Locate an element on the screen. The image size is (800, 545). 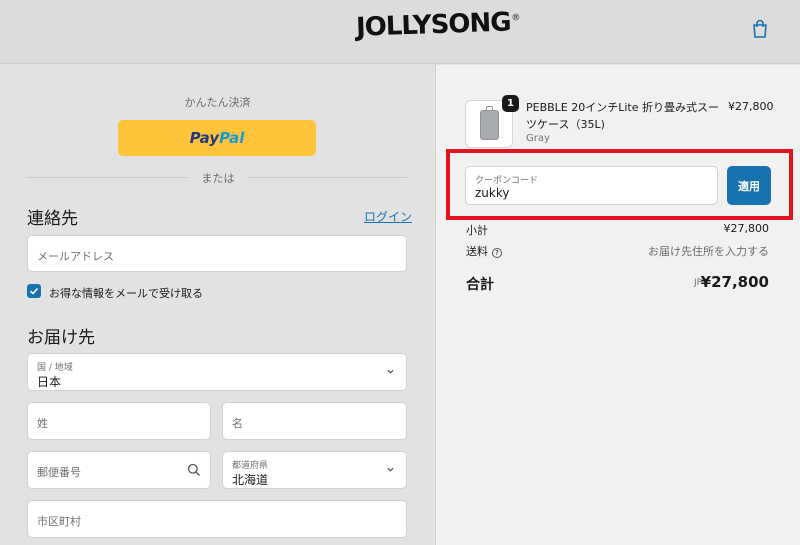
total-label: 合計 is located at coordinates (480, 285).